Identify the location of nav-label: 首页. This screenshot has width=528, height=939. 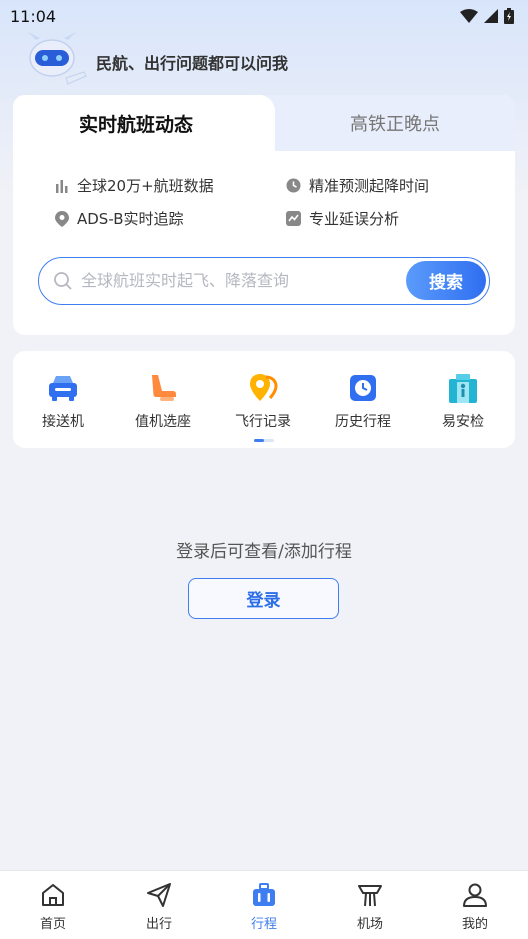
(52, 924).